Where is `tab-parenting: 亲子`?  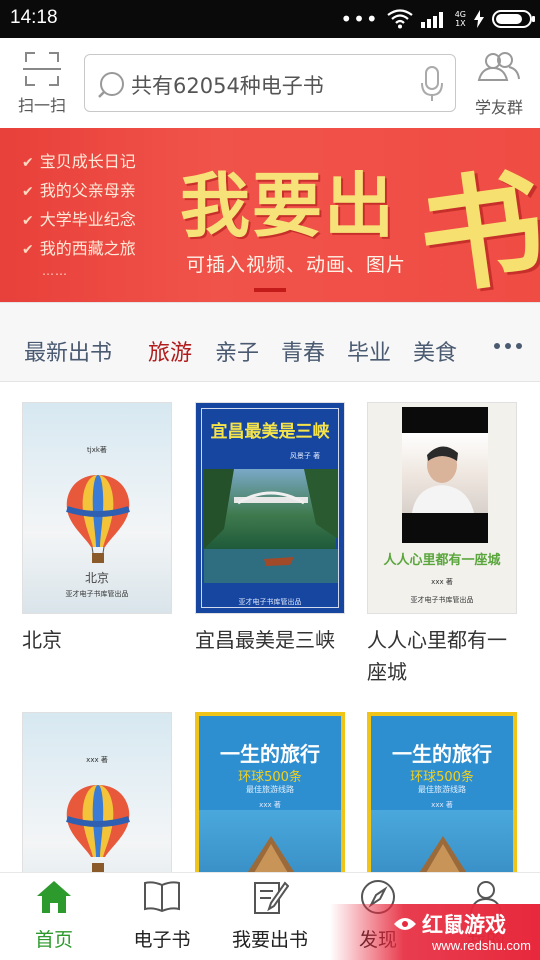
tab-parenting: 亲子 is located at coordinates (237, 351).